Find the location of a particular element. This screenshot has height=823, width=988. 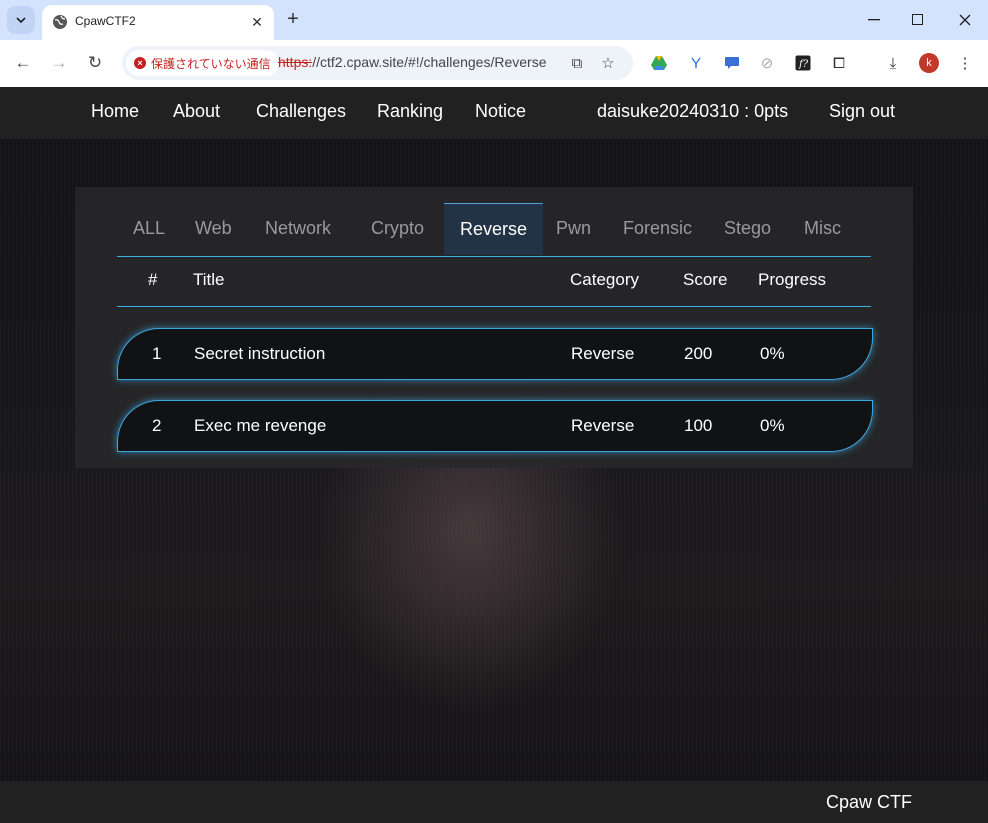

forward-button: → is located at coordinates (59, 63).